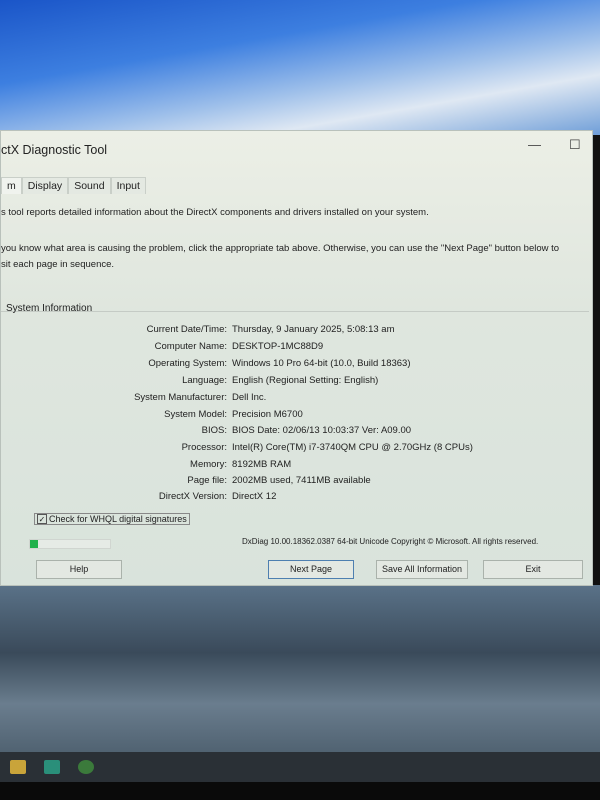 The height and width of the screenshot is (800, 600). I want to click on info-label: Language:, so click(204, 380).